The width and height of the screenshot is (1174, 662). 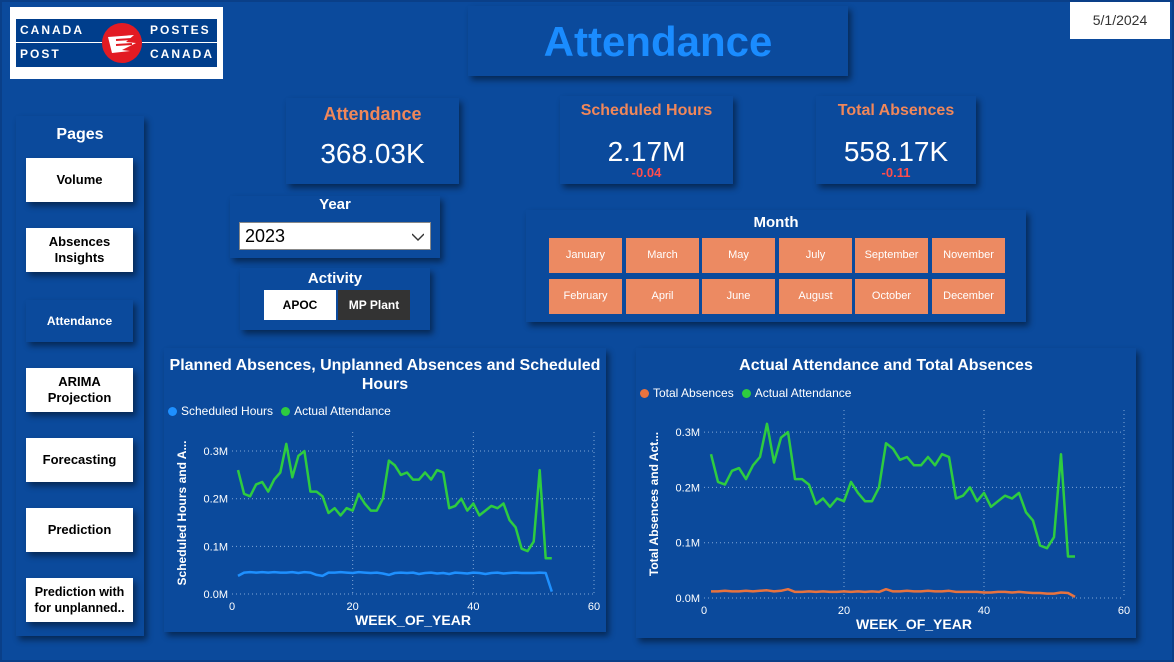 What do you see at coordinates (896, 151) in the screenshot?
I see `kpi-total-absences-value: 558.17K` at bounding box center [896, 151].